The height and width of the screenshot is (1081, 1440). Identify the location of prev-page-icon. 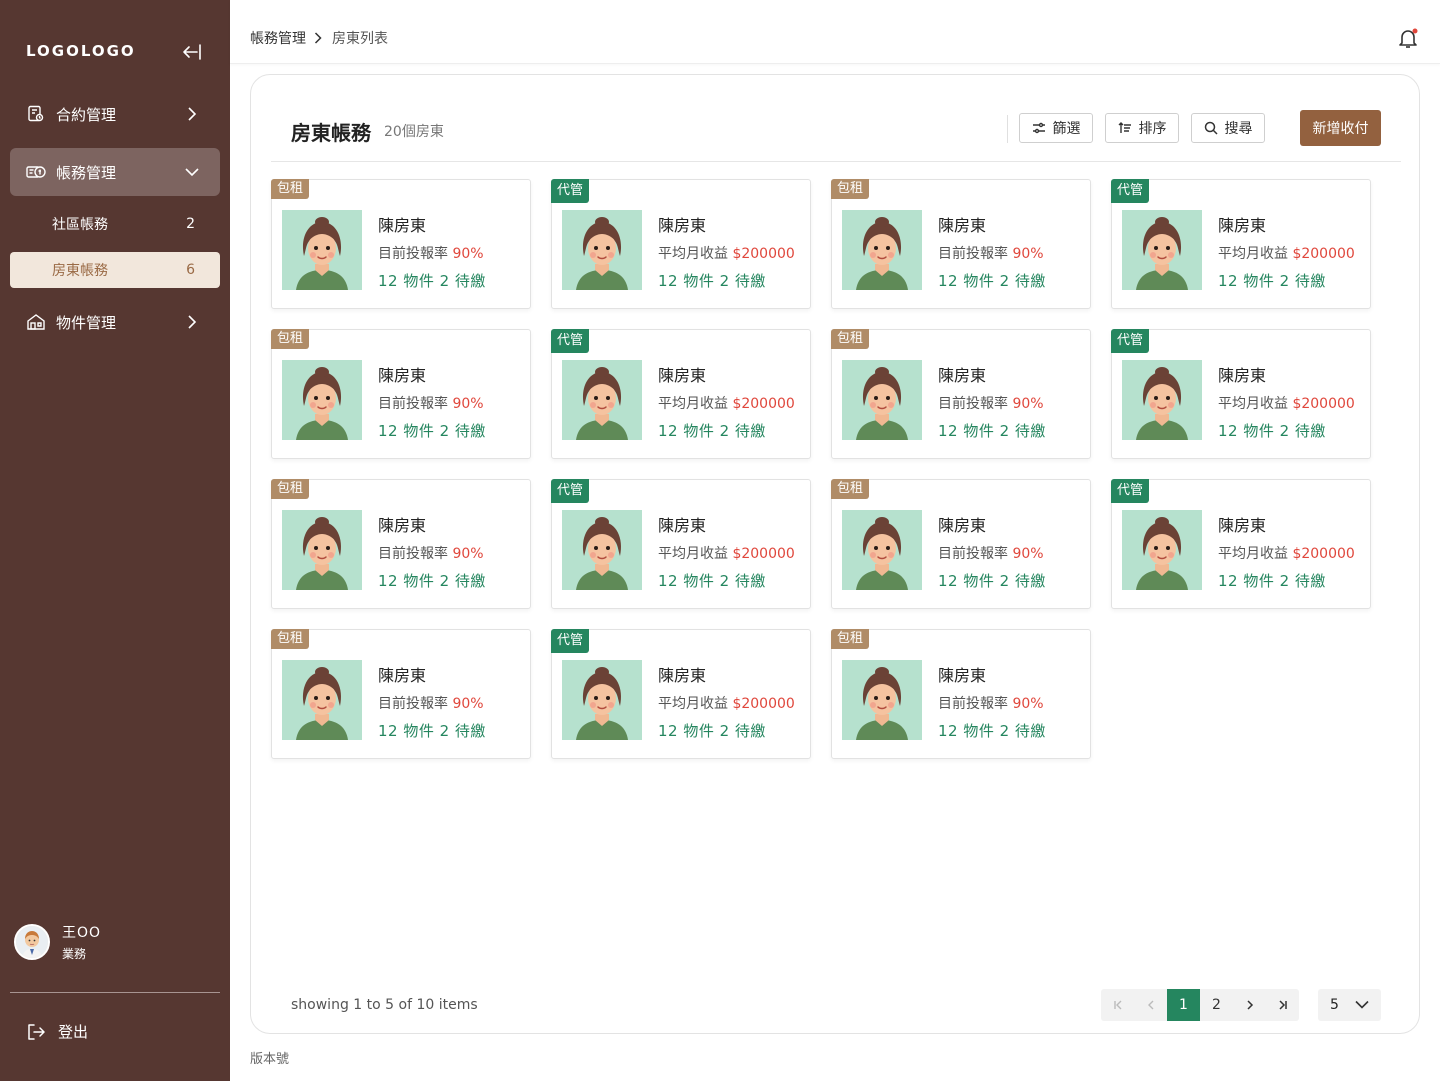
(1150, 1005).